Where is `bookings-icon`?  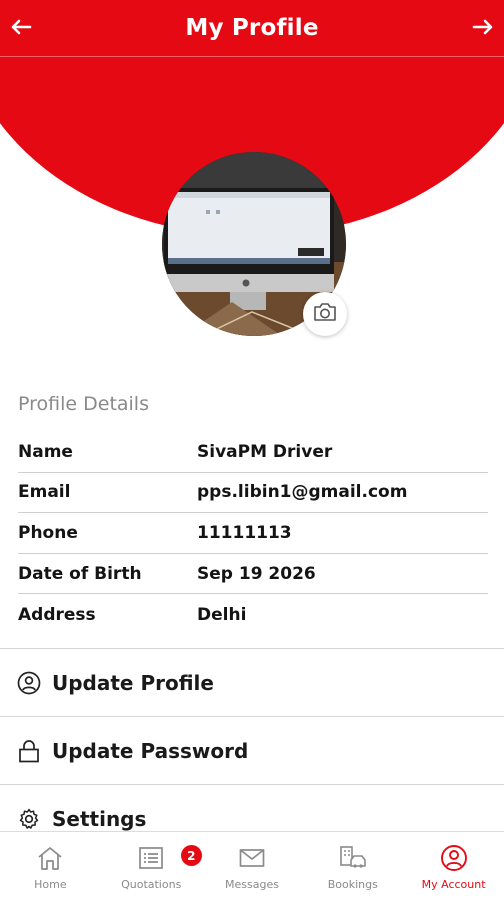
bookings-icon is located at coordinates (353, 858).